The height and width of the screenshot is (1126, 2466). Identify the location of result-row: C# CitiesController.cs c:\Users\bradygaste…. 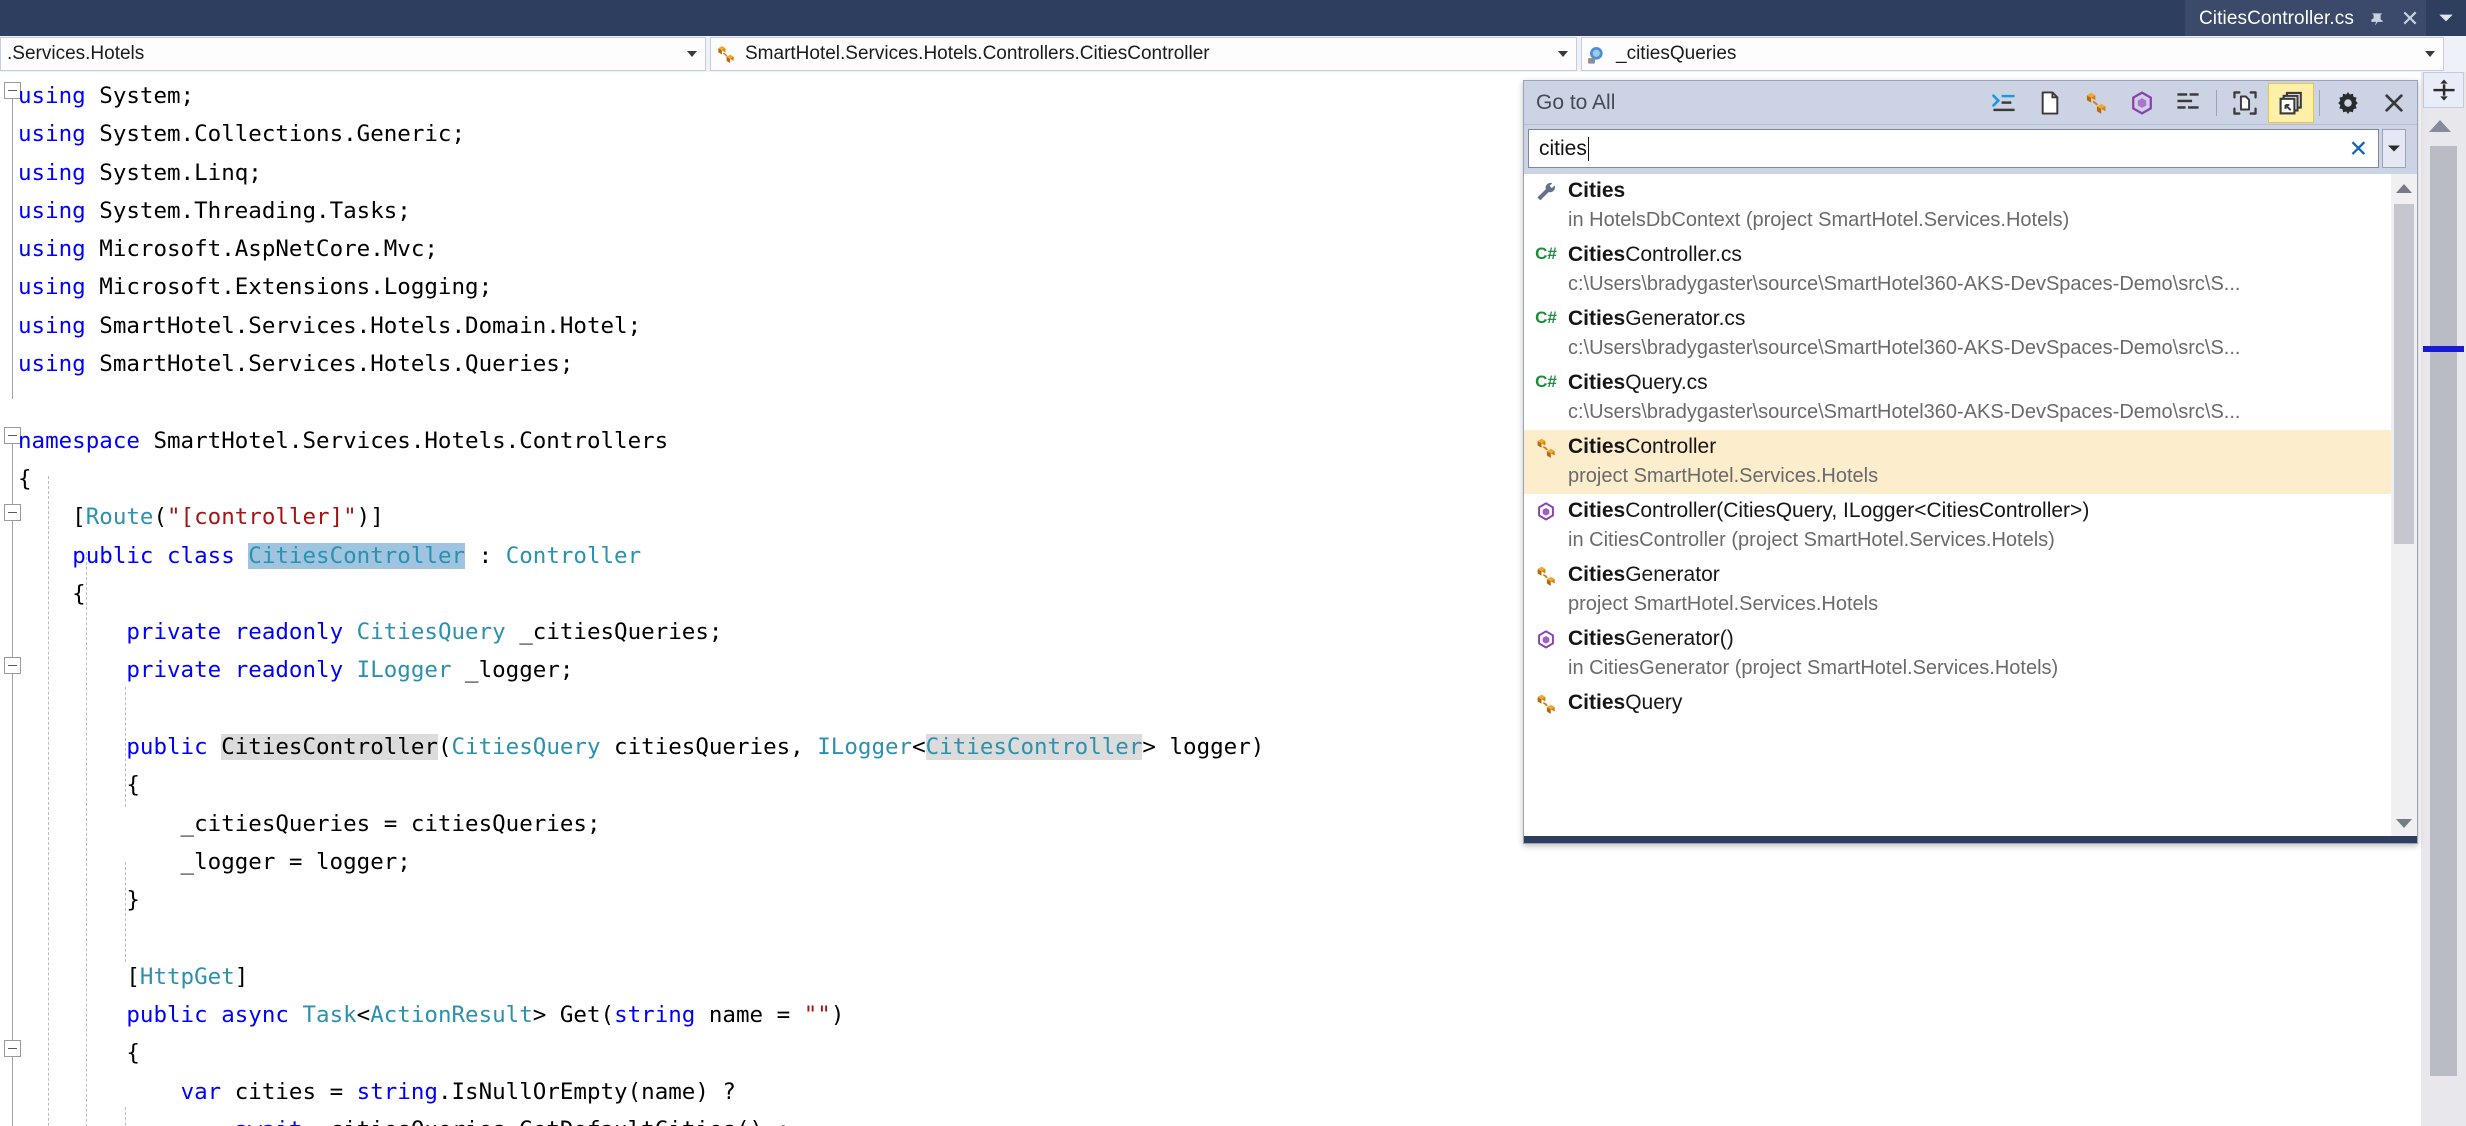
(1970, 270).